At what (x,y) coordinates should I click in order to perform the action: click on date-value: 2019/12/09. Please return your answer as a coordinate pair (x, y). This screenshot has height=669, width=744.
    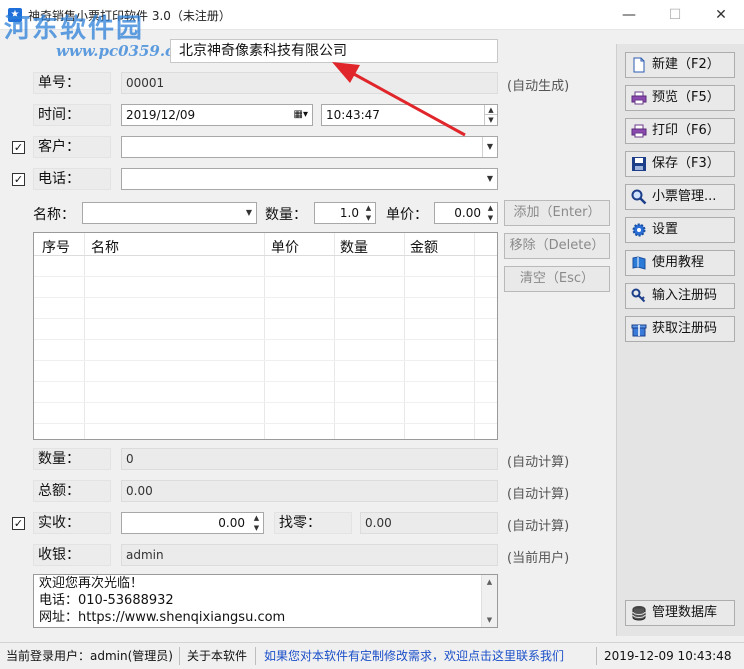
    Looking at the image, I should click on (161, 115).